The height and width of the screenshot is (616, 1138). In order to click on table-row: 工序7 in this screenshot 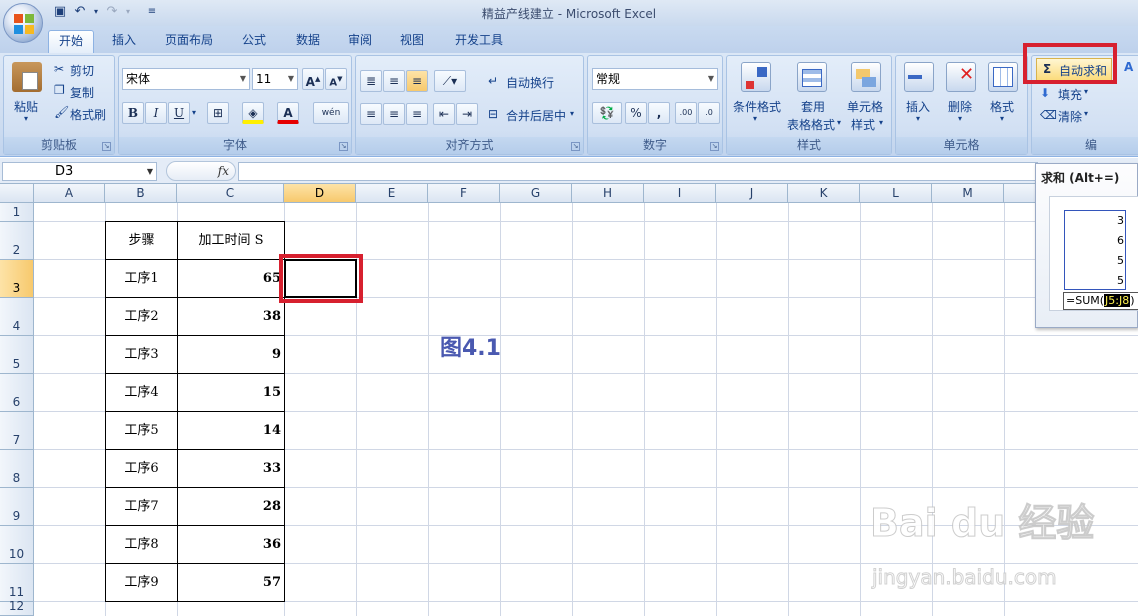, I will do `click(141, 506)`.